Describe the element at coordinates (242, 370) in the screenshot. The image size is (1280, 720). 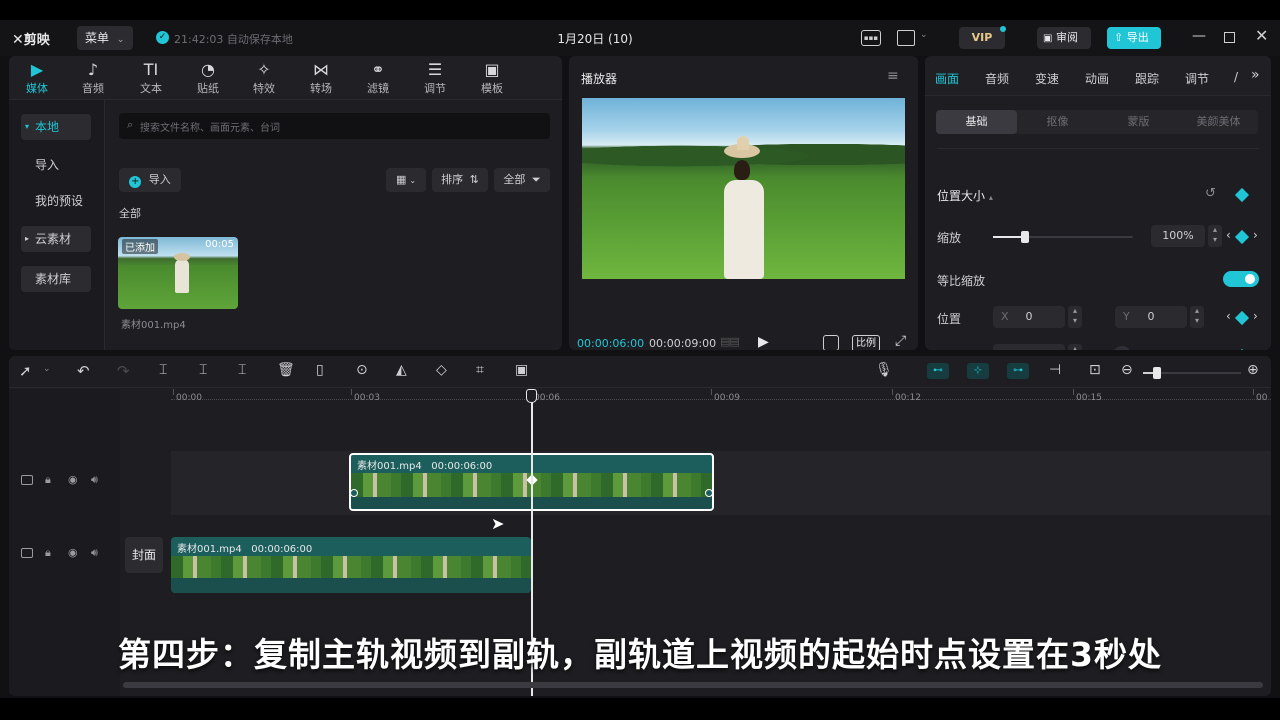
I see `split-right-icon: ⌶` at that location.